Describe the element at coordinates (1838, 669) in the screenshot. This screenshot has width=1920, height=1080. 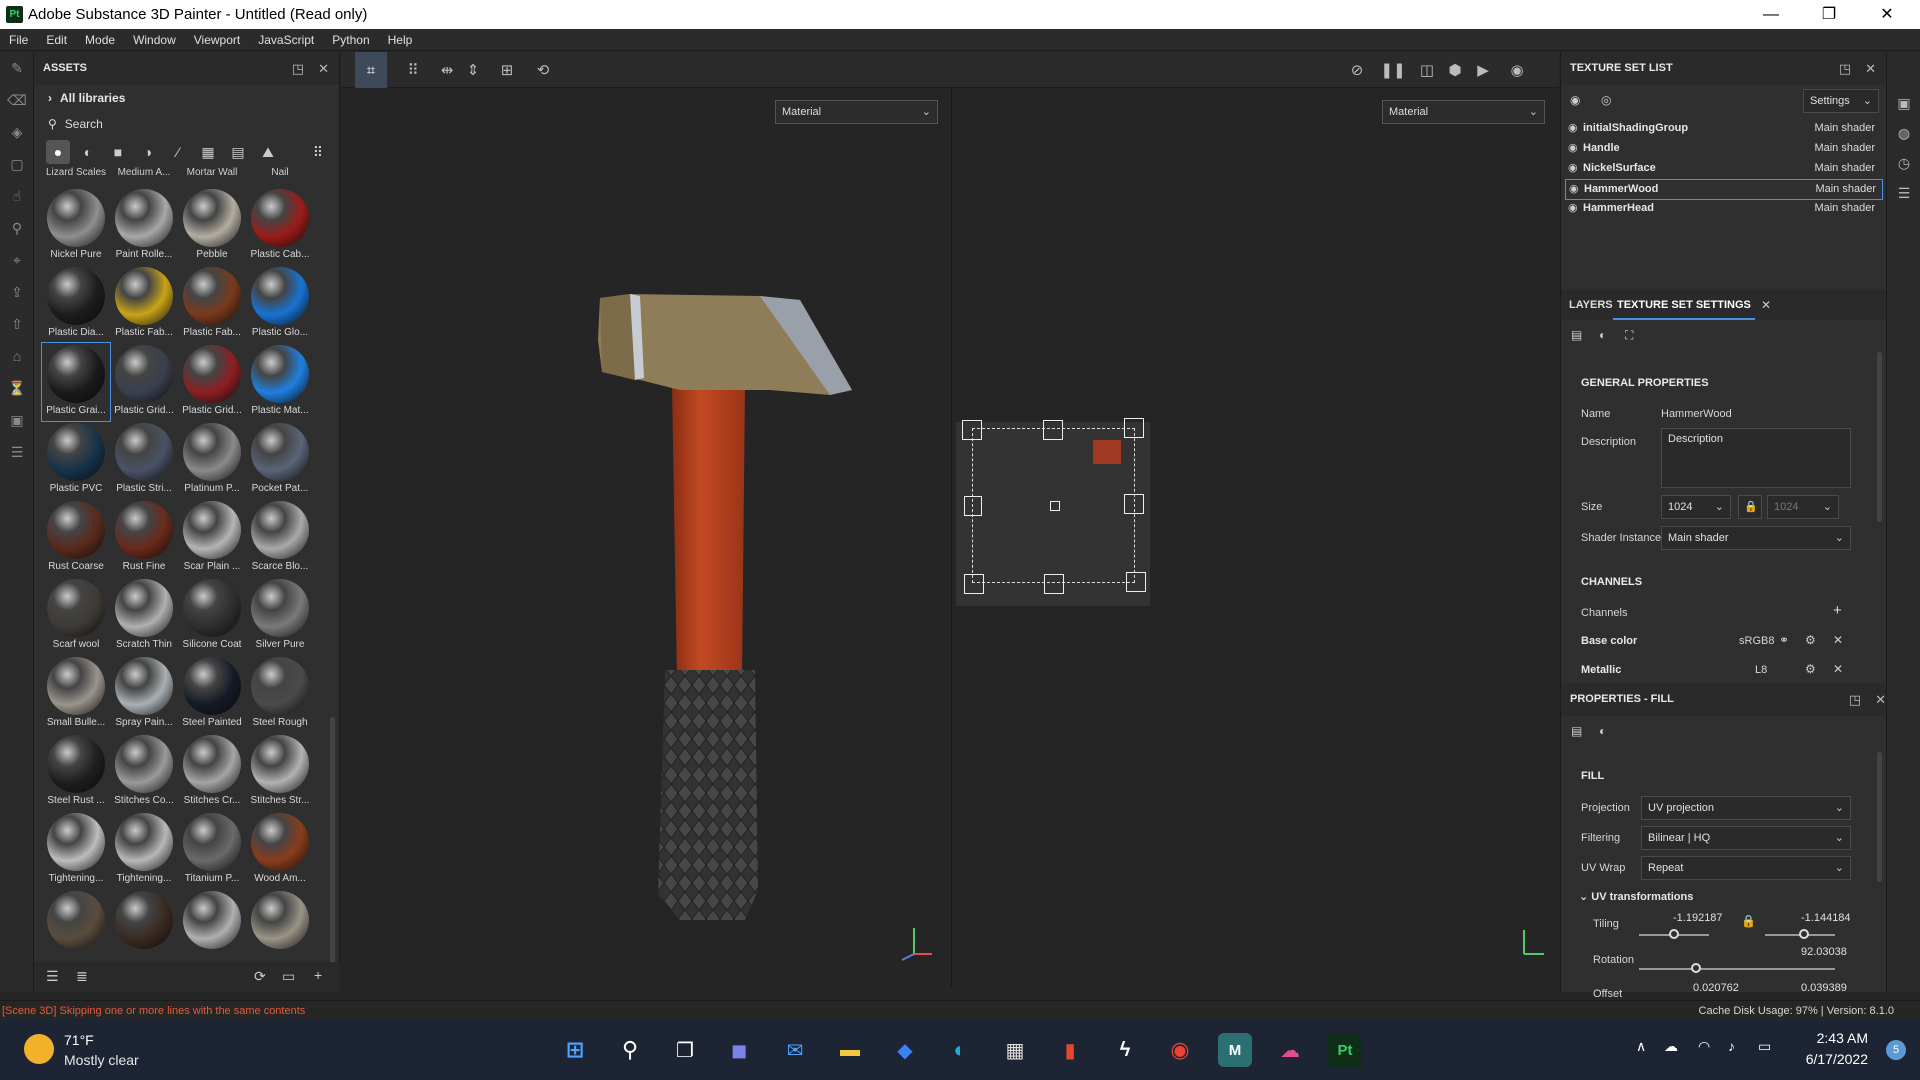
I see `remove-channel-icon: ✕` at that location.